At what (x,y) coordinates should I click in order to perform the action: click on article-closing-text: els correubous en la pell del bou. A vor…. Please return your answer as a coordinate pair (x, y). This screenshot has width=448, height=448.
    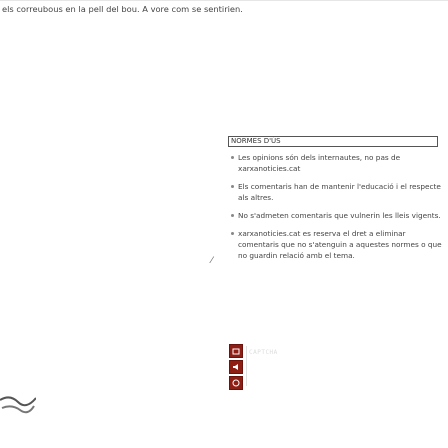
    Looking at the image, I should click on (122, 9).